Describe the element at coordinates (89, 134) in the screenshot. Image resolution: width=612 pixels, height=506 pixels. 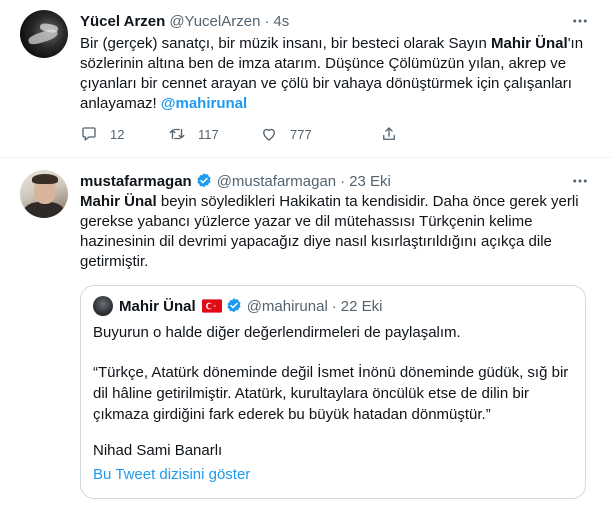
I see `reply-icon` at that location.